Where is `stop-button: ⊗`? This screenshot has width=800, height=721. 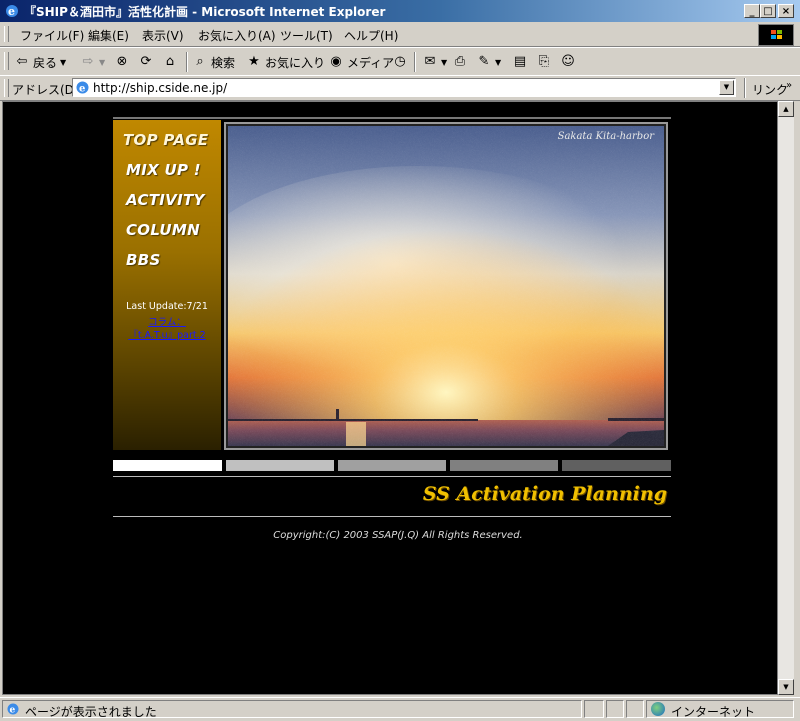
stop-button: ⊗ is located at coordinates (122, 62).